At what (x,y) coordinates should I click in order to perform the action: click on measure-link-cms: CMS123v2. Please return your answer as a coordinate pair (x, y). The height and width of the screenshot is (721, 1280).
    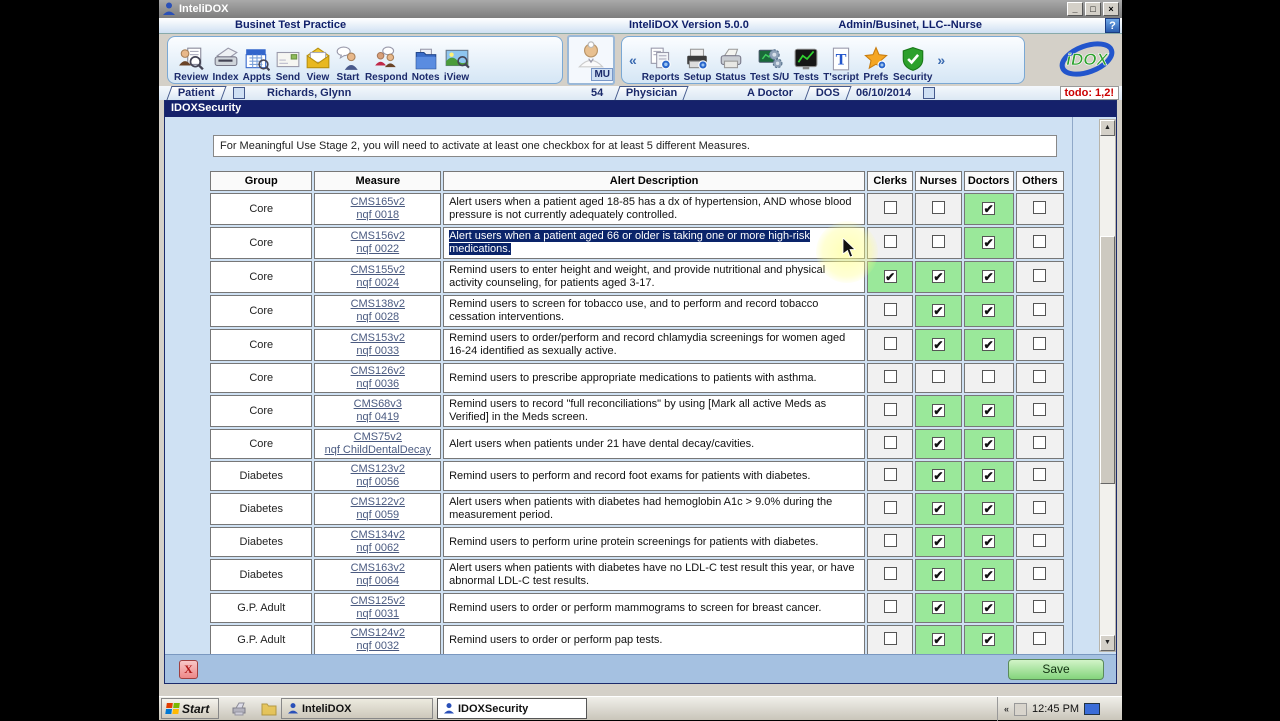
    Looking at the image, I should click on (378, 469).